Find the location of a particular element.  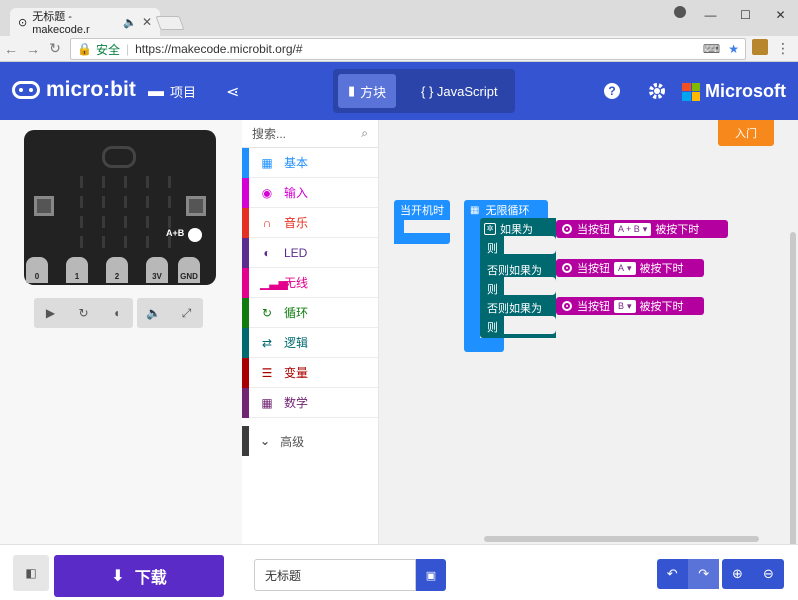

share-icon: ⋖ is located at coordinates (232, 92).